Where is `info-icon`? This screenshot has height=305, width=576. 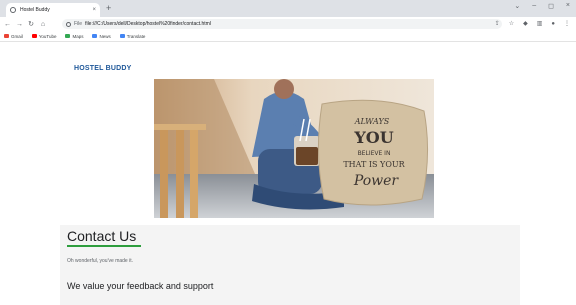
info-icon is located at coordinates (68, 24).